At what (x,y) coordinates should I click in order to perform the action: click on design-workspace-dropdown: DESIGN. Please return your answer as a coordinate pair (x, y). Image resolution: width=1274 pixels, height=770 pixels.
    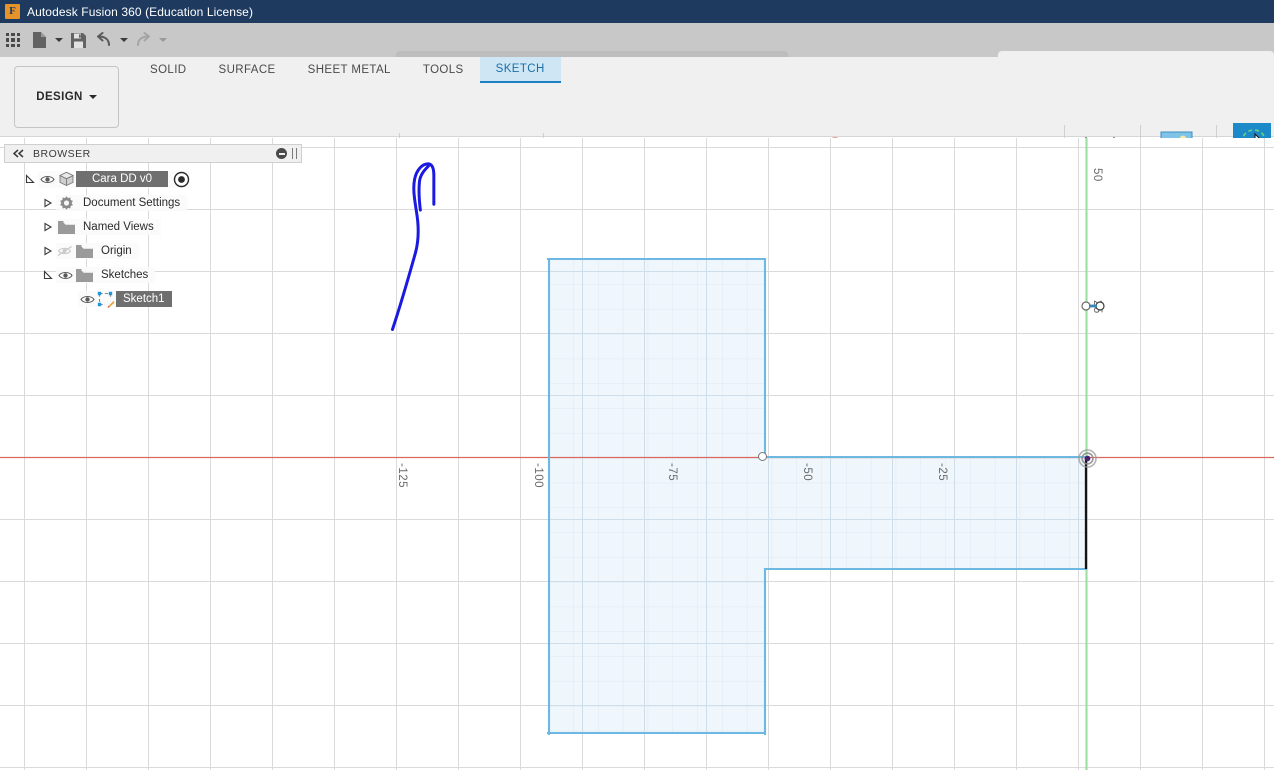
    Looking at the image, I should click on (66, 97).